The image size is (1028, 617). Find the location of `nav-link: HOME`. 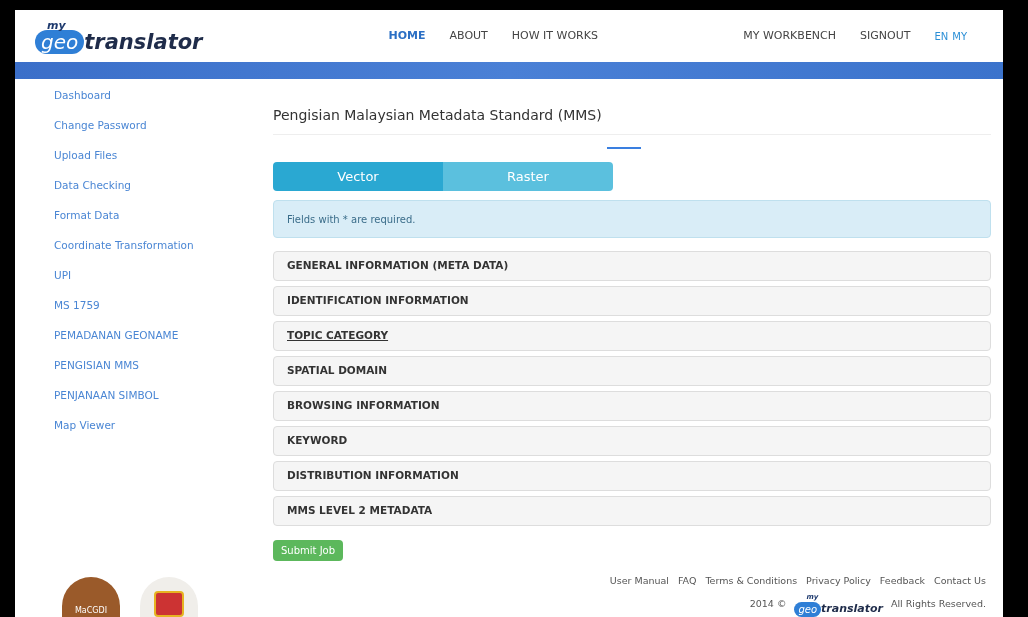

nav-link: HOME is located at coordinates (407, 36).